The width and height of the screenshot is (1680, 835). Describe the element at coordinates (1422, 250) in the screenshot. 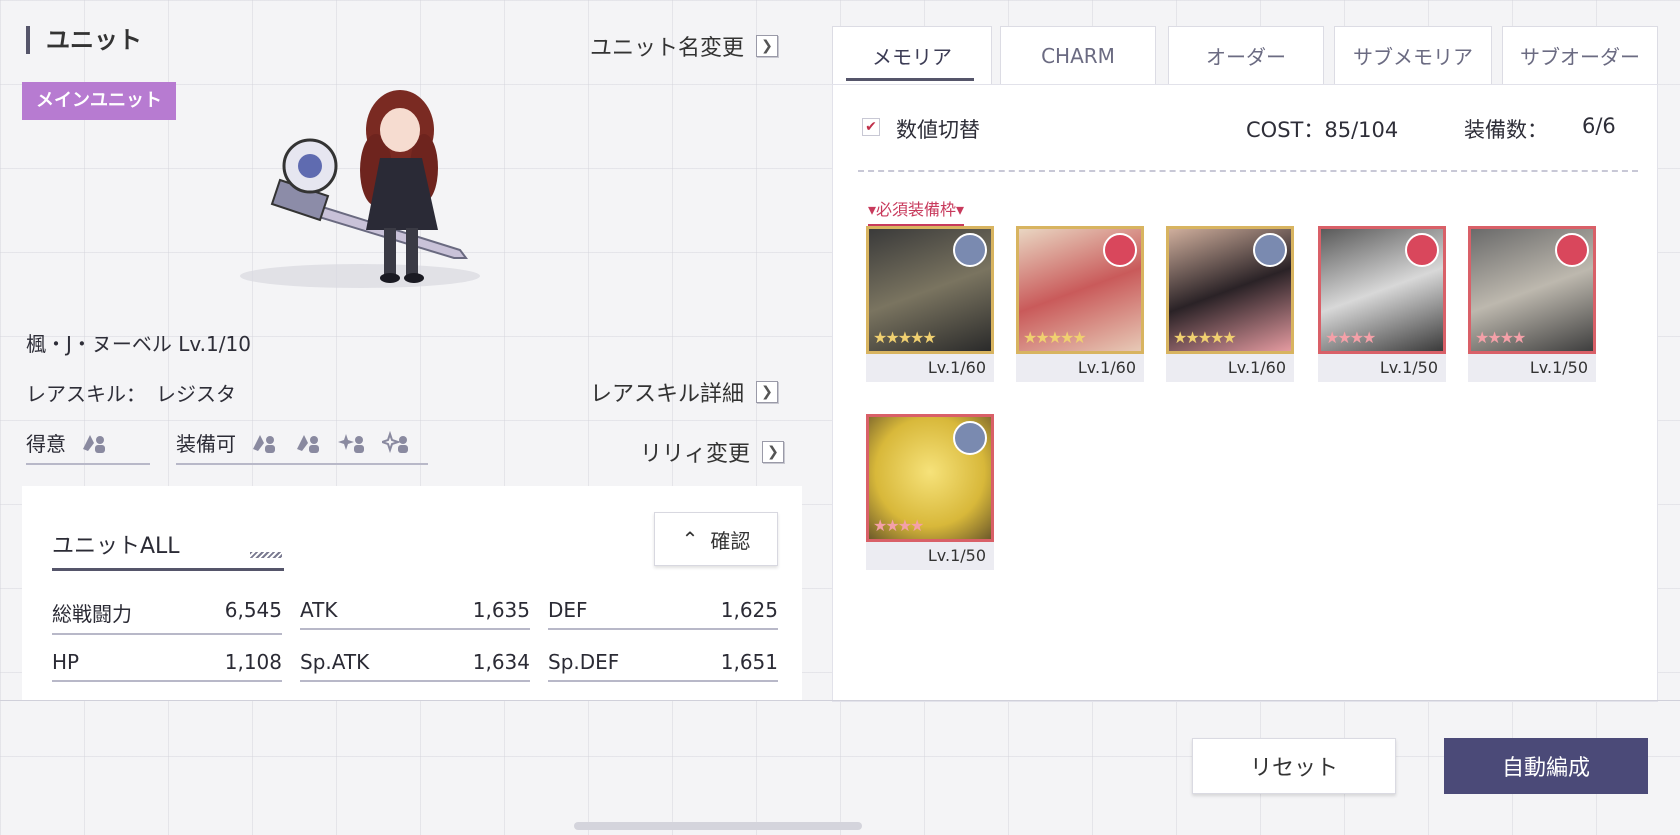

I see `sp-support-role-icon` at that location.